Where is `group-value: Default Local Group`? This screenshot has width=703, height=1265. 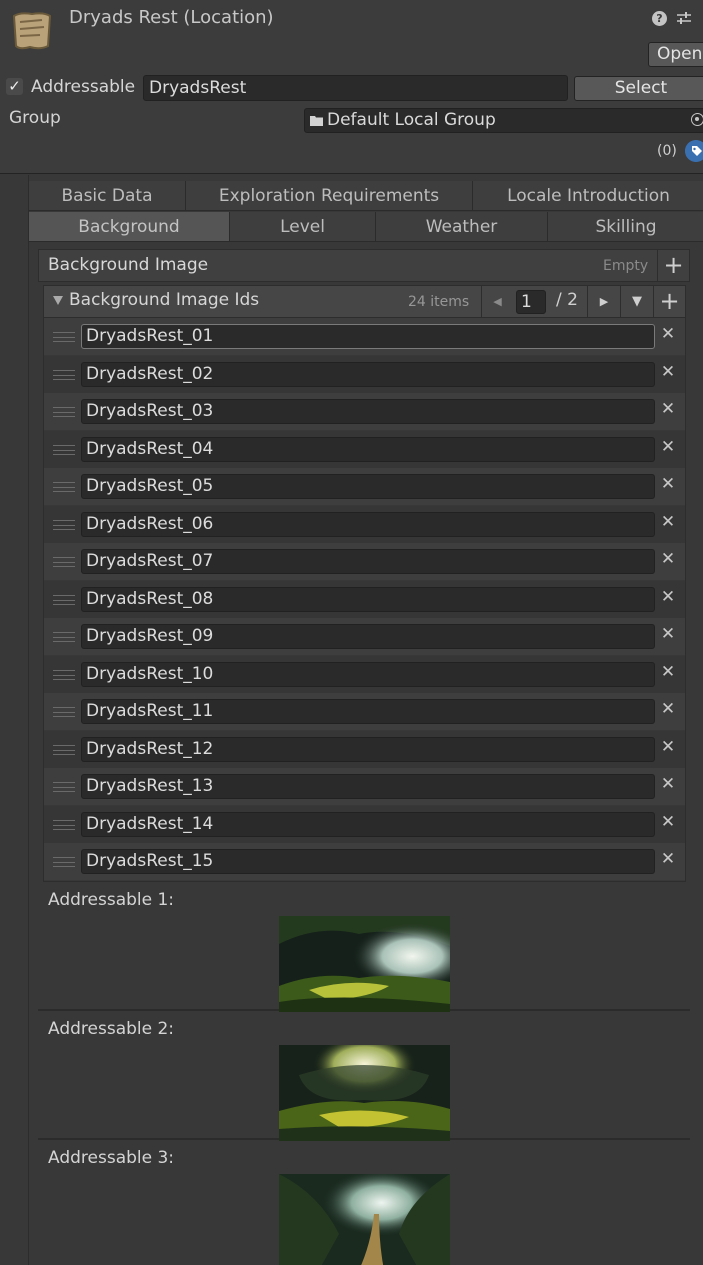 group-value: Default Local Group is located at coordinates (411, 120).